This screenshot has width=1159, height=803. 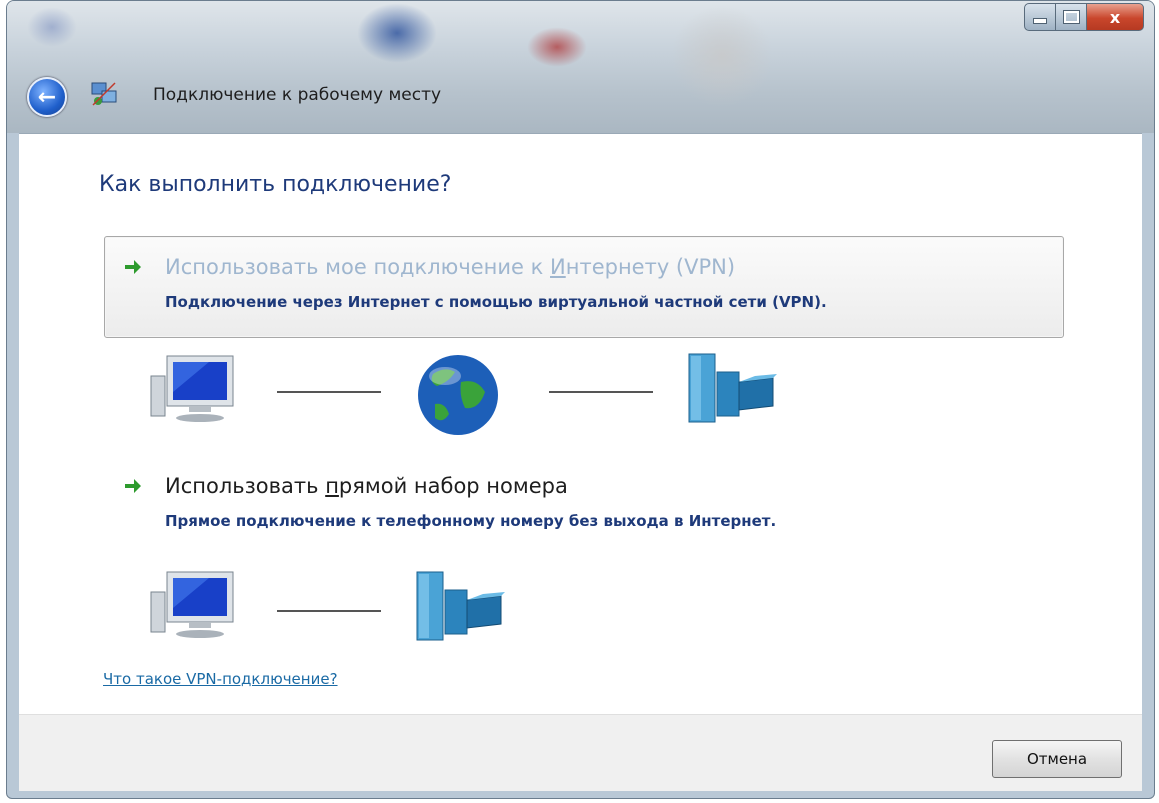 I want to click on option-vpn-title-part: Использовать мое подключение к, so click(x=358, y=267).